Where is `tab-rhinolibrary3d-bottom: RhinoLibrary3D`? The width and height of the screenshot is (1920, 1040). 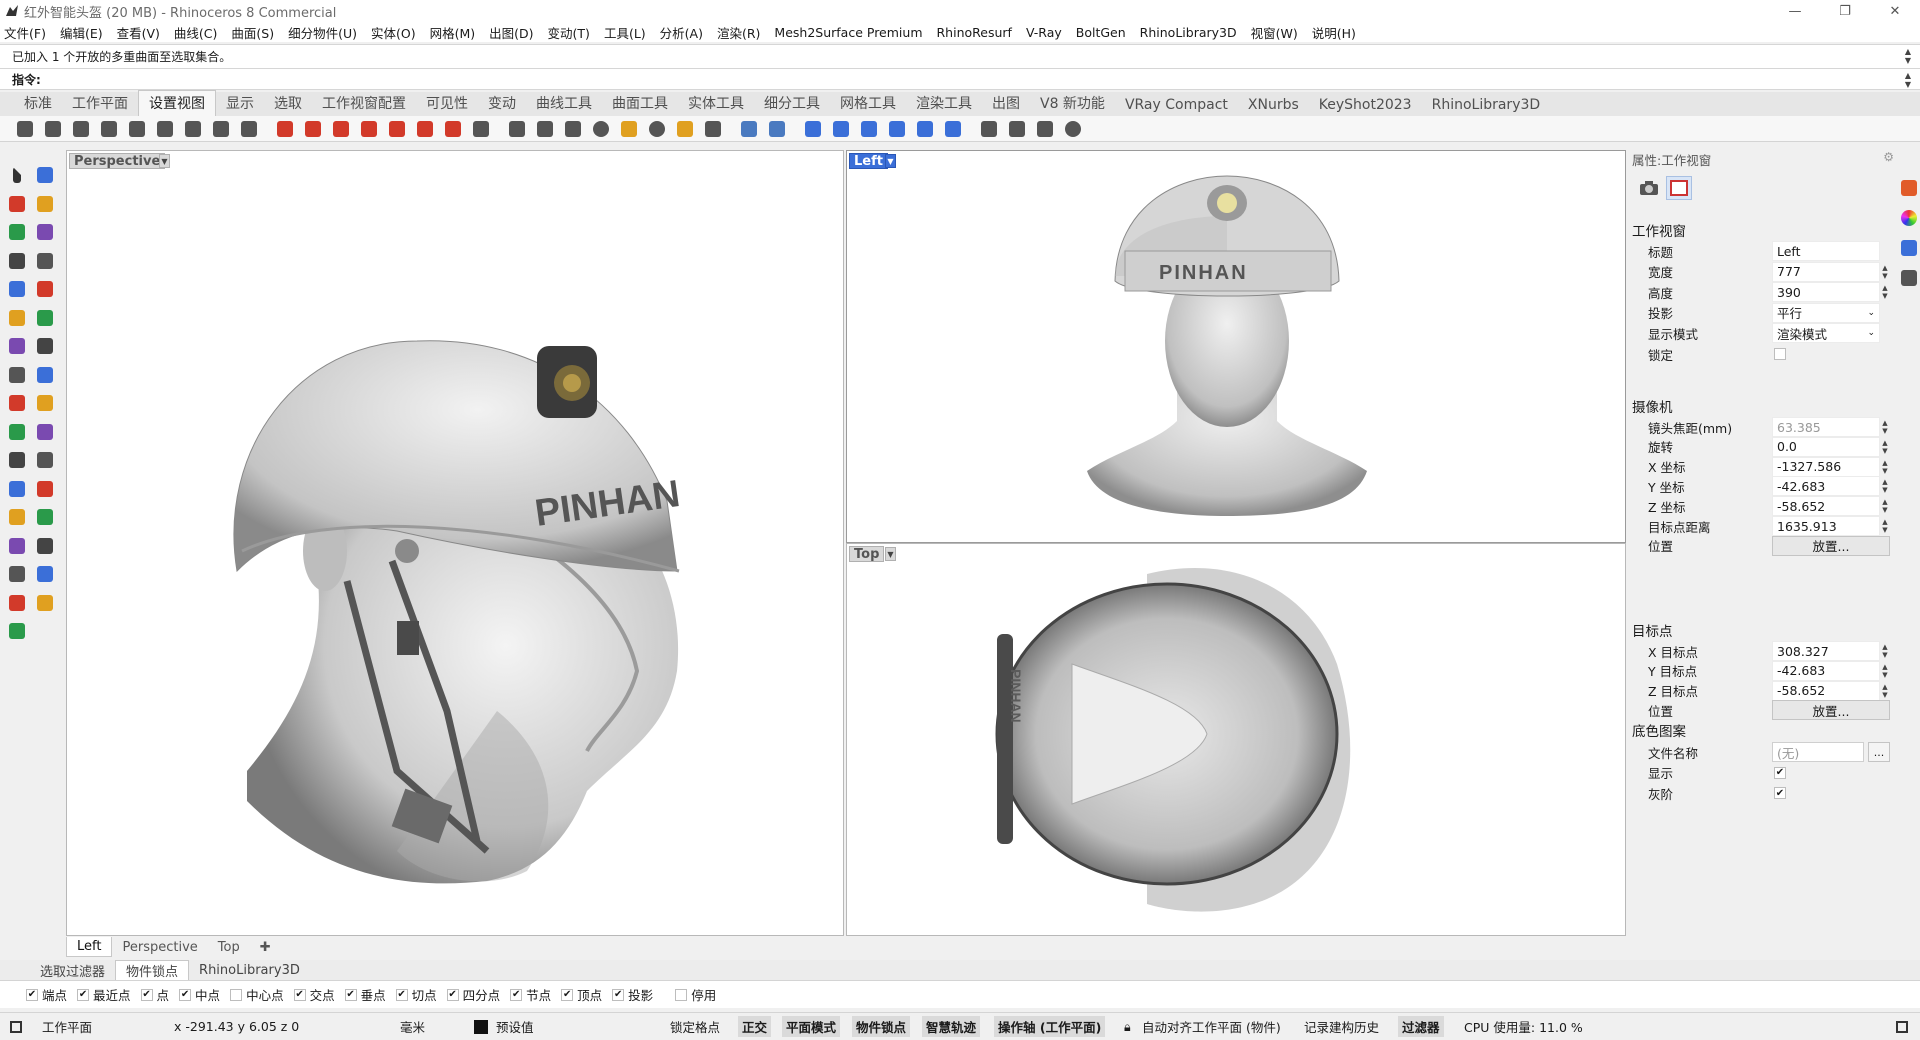 tab-rhinolibrary3d-bottom: RhinoLibrary3D is located at coordinates (249, 970).